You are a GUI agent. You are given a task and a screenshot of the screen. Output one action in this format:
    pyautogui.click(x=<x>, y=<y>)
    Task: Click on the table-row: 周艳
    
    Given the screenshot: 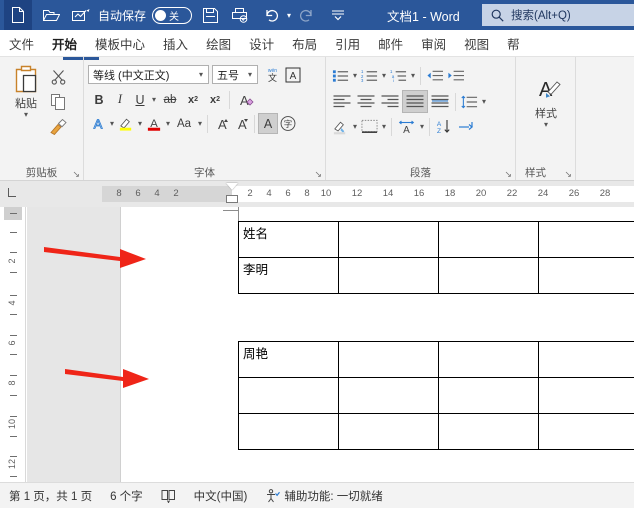 What is the action you would take?
    pyautogui.click(x=436, y=359)
    